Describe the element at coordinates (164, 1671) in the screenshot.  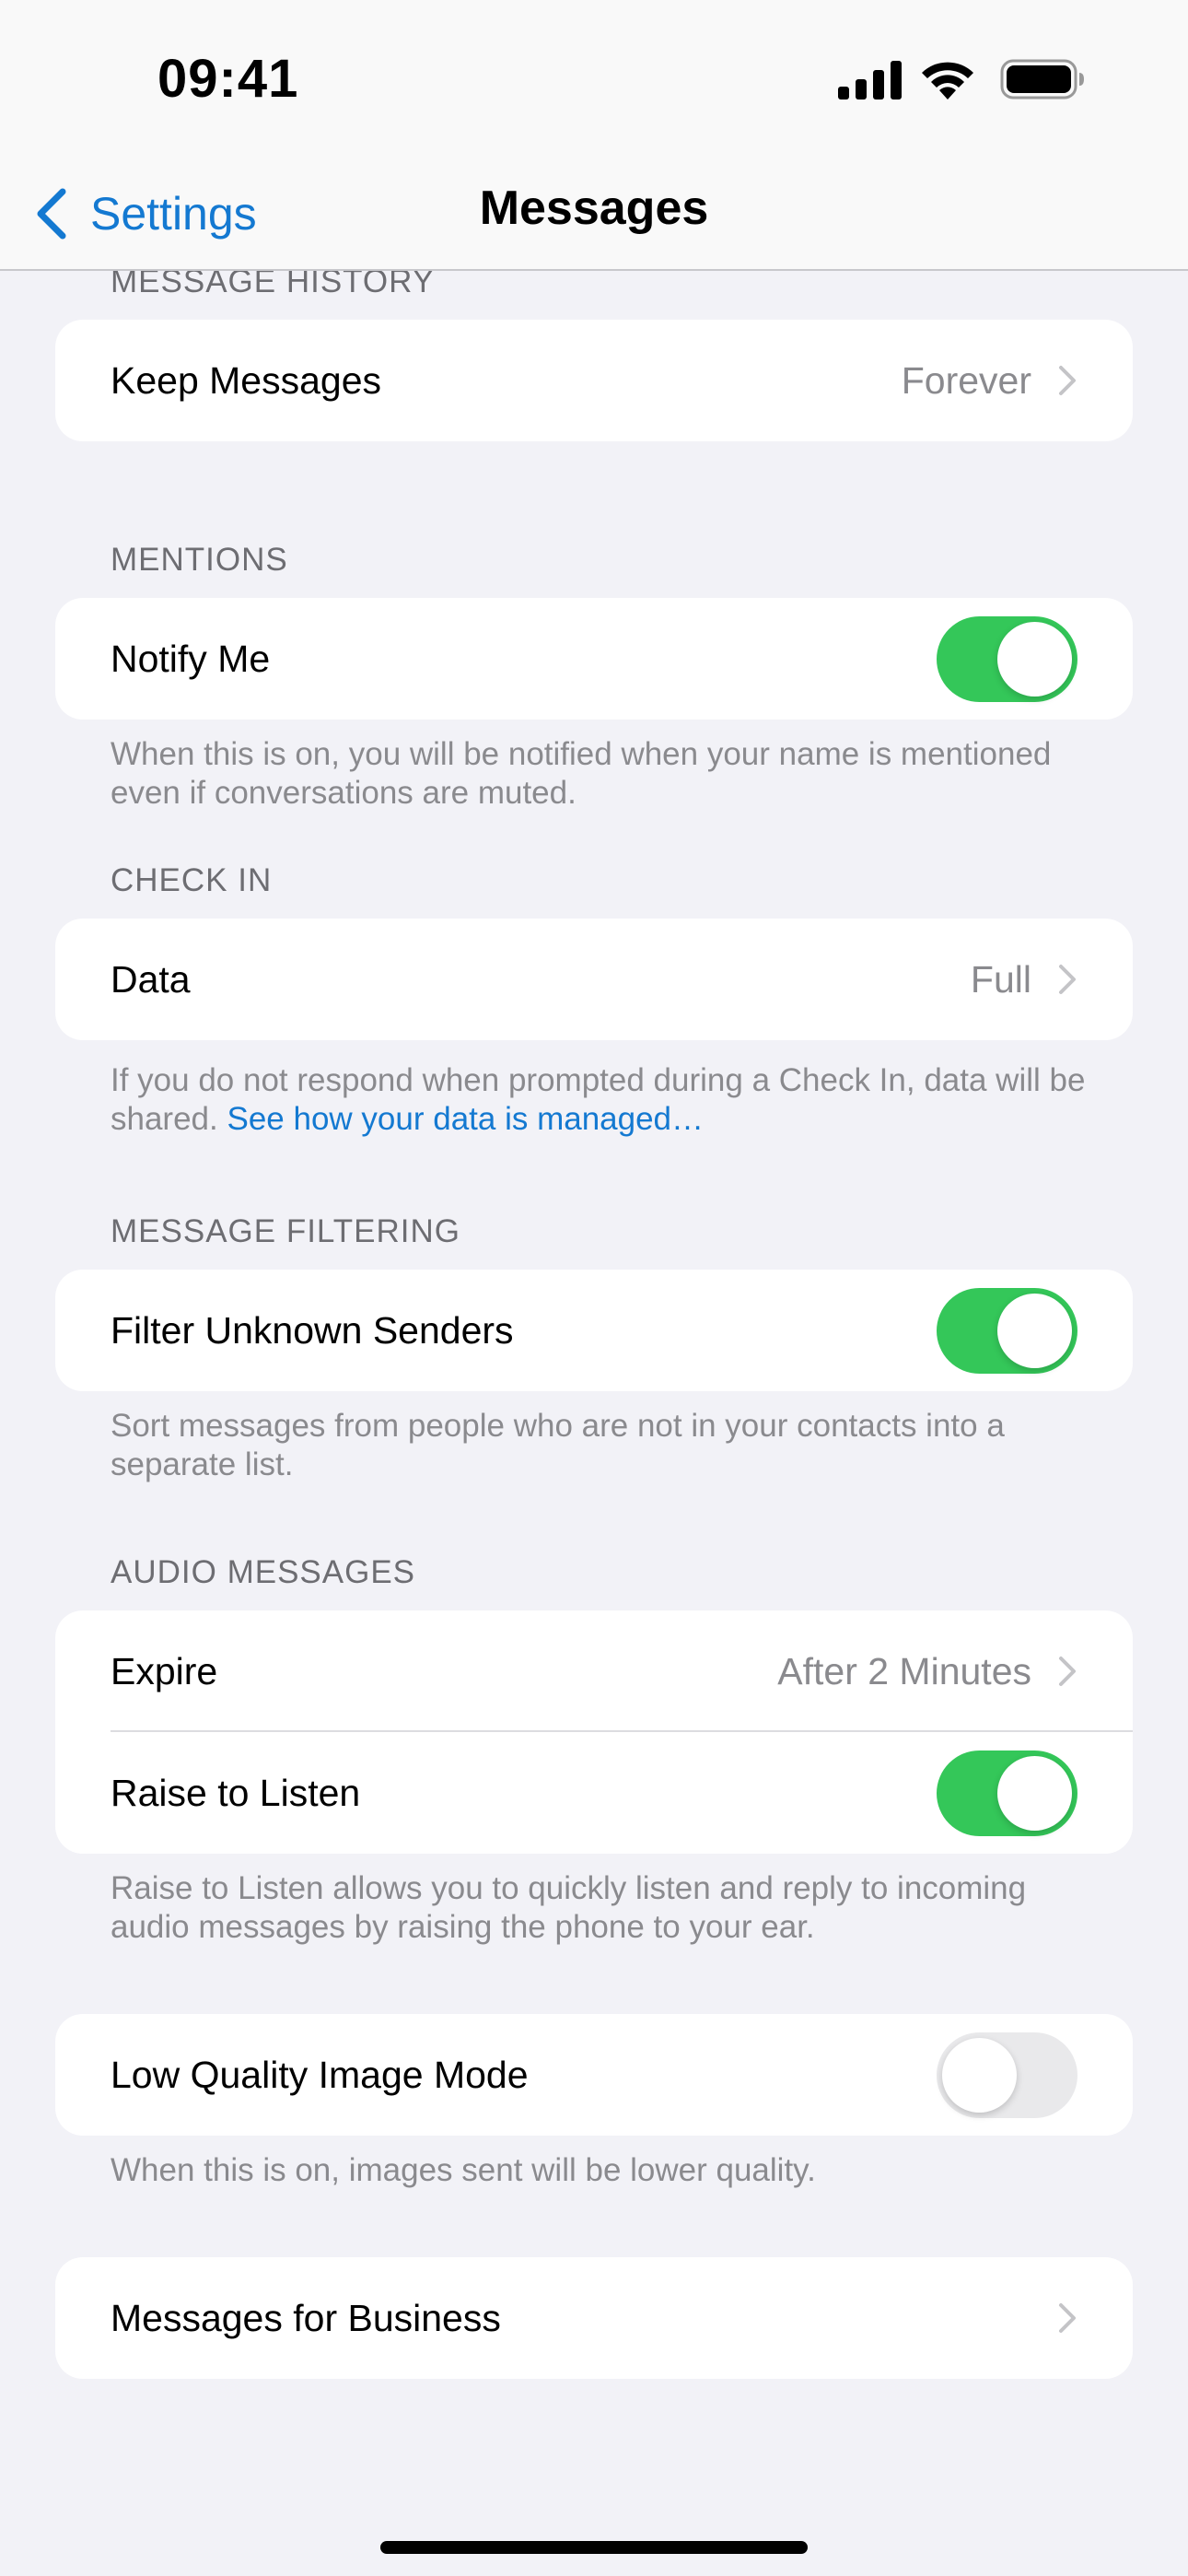
I see `expire-label: Expire` at that location.